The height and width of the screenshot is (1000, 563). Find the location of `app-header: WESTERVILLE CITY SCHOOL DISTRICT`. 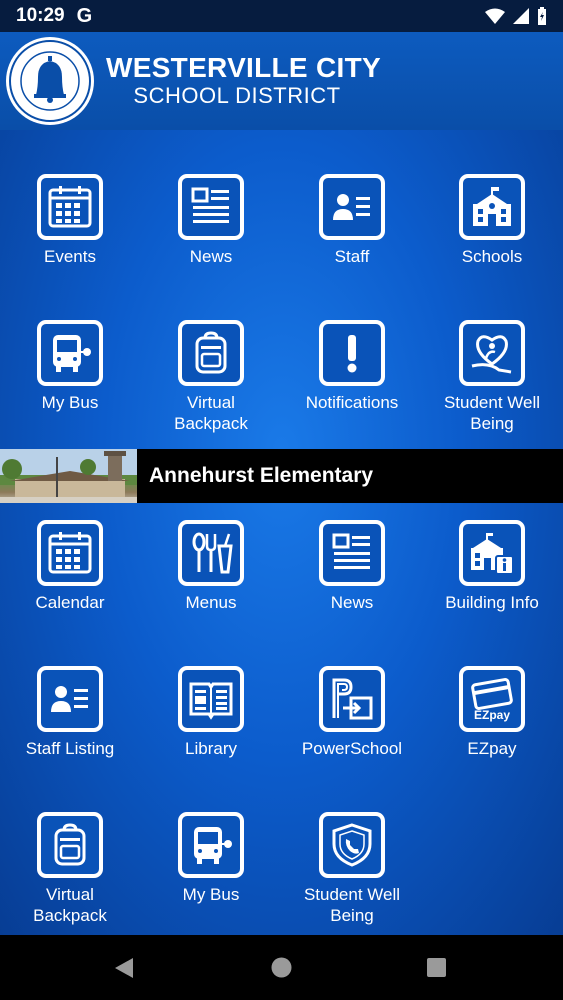

app-header: WESTERVILLE CITY SCHOOL DISTRICT is located at coordinates (281, 81).